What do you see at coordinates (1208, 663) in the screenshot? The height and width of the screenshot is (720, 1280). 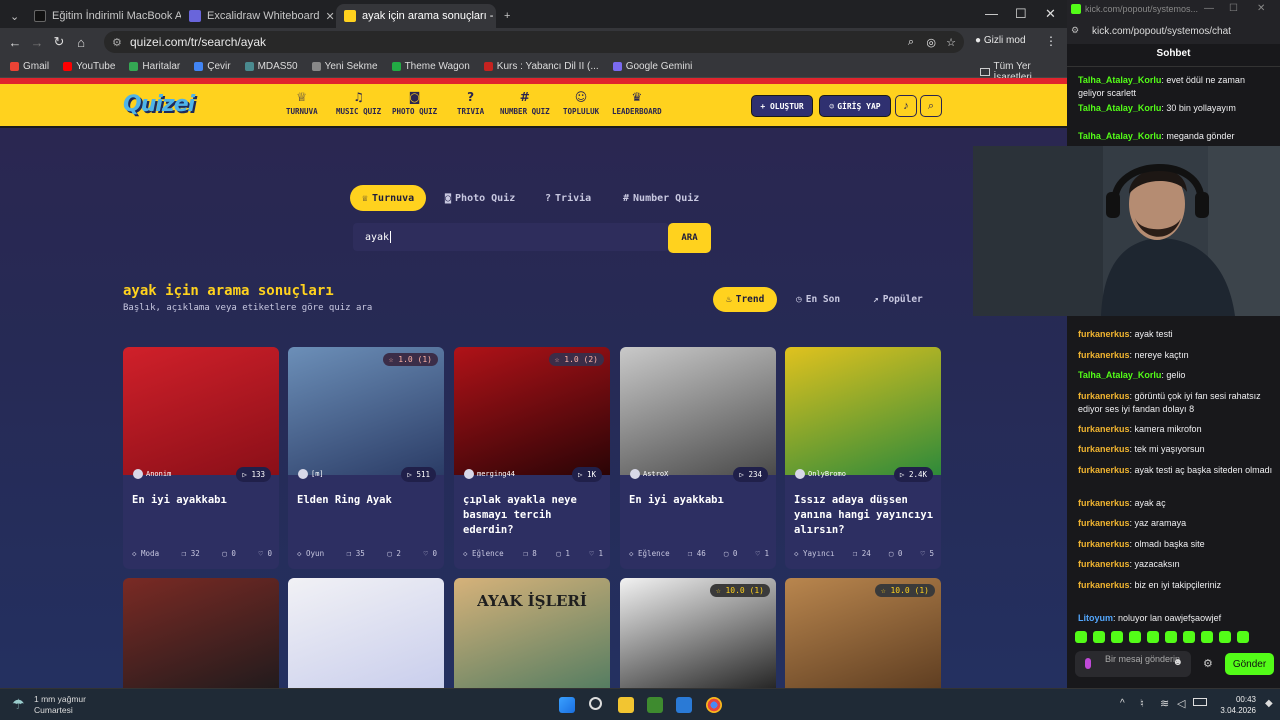 I see `settings-icon: ⚙` at bounding box center [1208, 663].